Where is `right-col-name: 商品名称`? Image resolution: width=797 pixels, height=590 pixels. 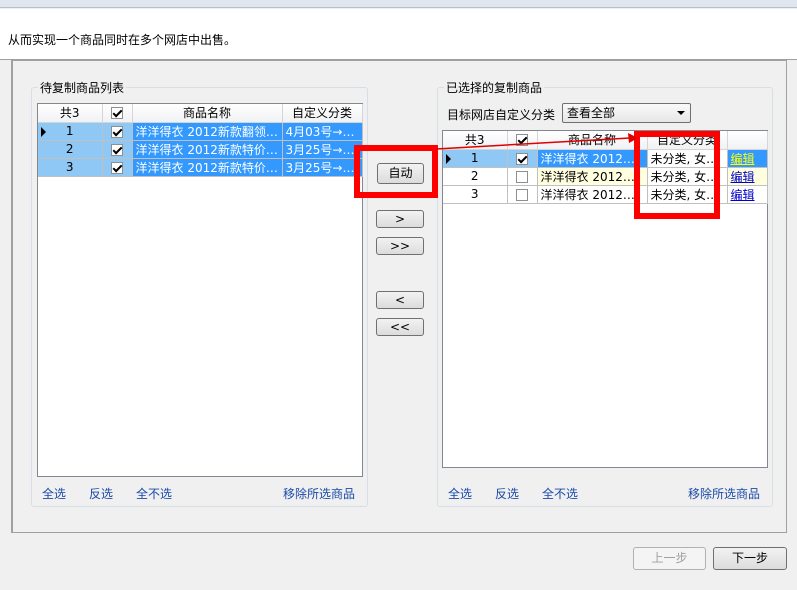
right-col-name: 商品名称 is located at coordinates (592, 140).